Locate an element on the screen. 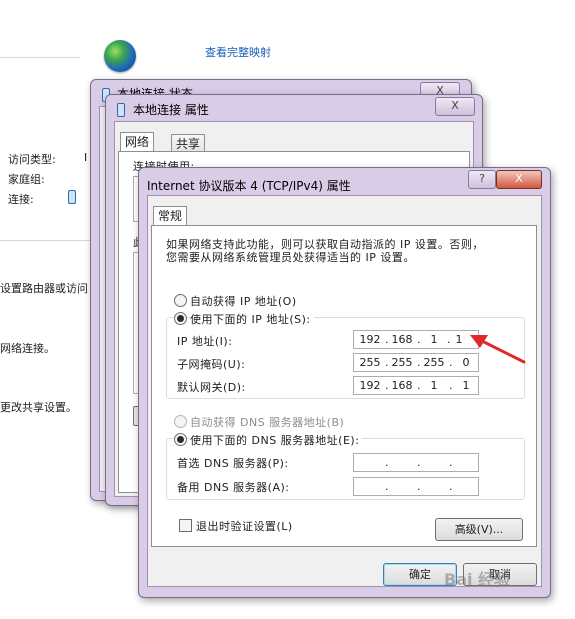  manual-ip-radio is located at coordinates (180, 318).